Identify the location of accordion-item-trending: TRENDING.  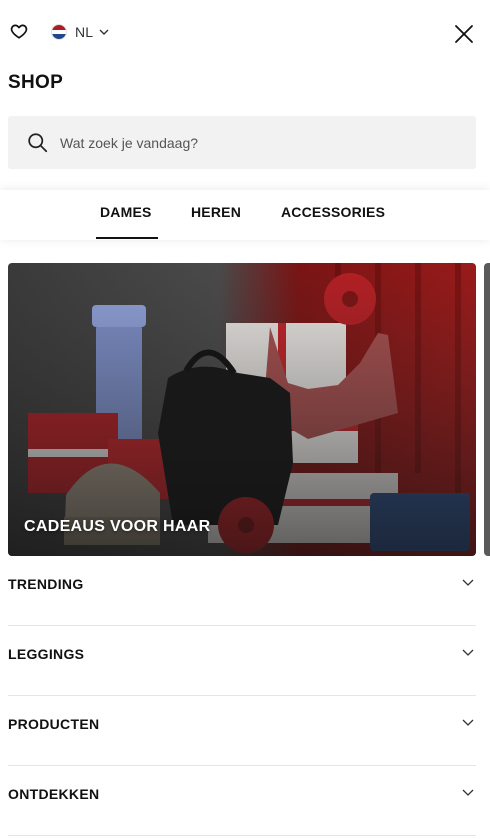
(242, 591).